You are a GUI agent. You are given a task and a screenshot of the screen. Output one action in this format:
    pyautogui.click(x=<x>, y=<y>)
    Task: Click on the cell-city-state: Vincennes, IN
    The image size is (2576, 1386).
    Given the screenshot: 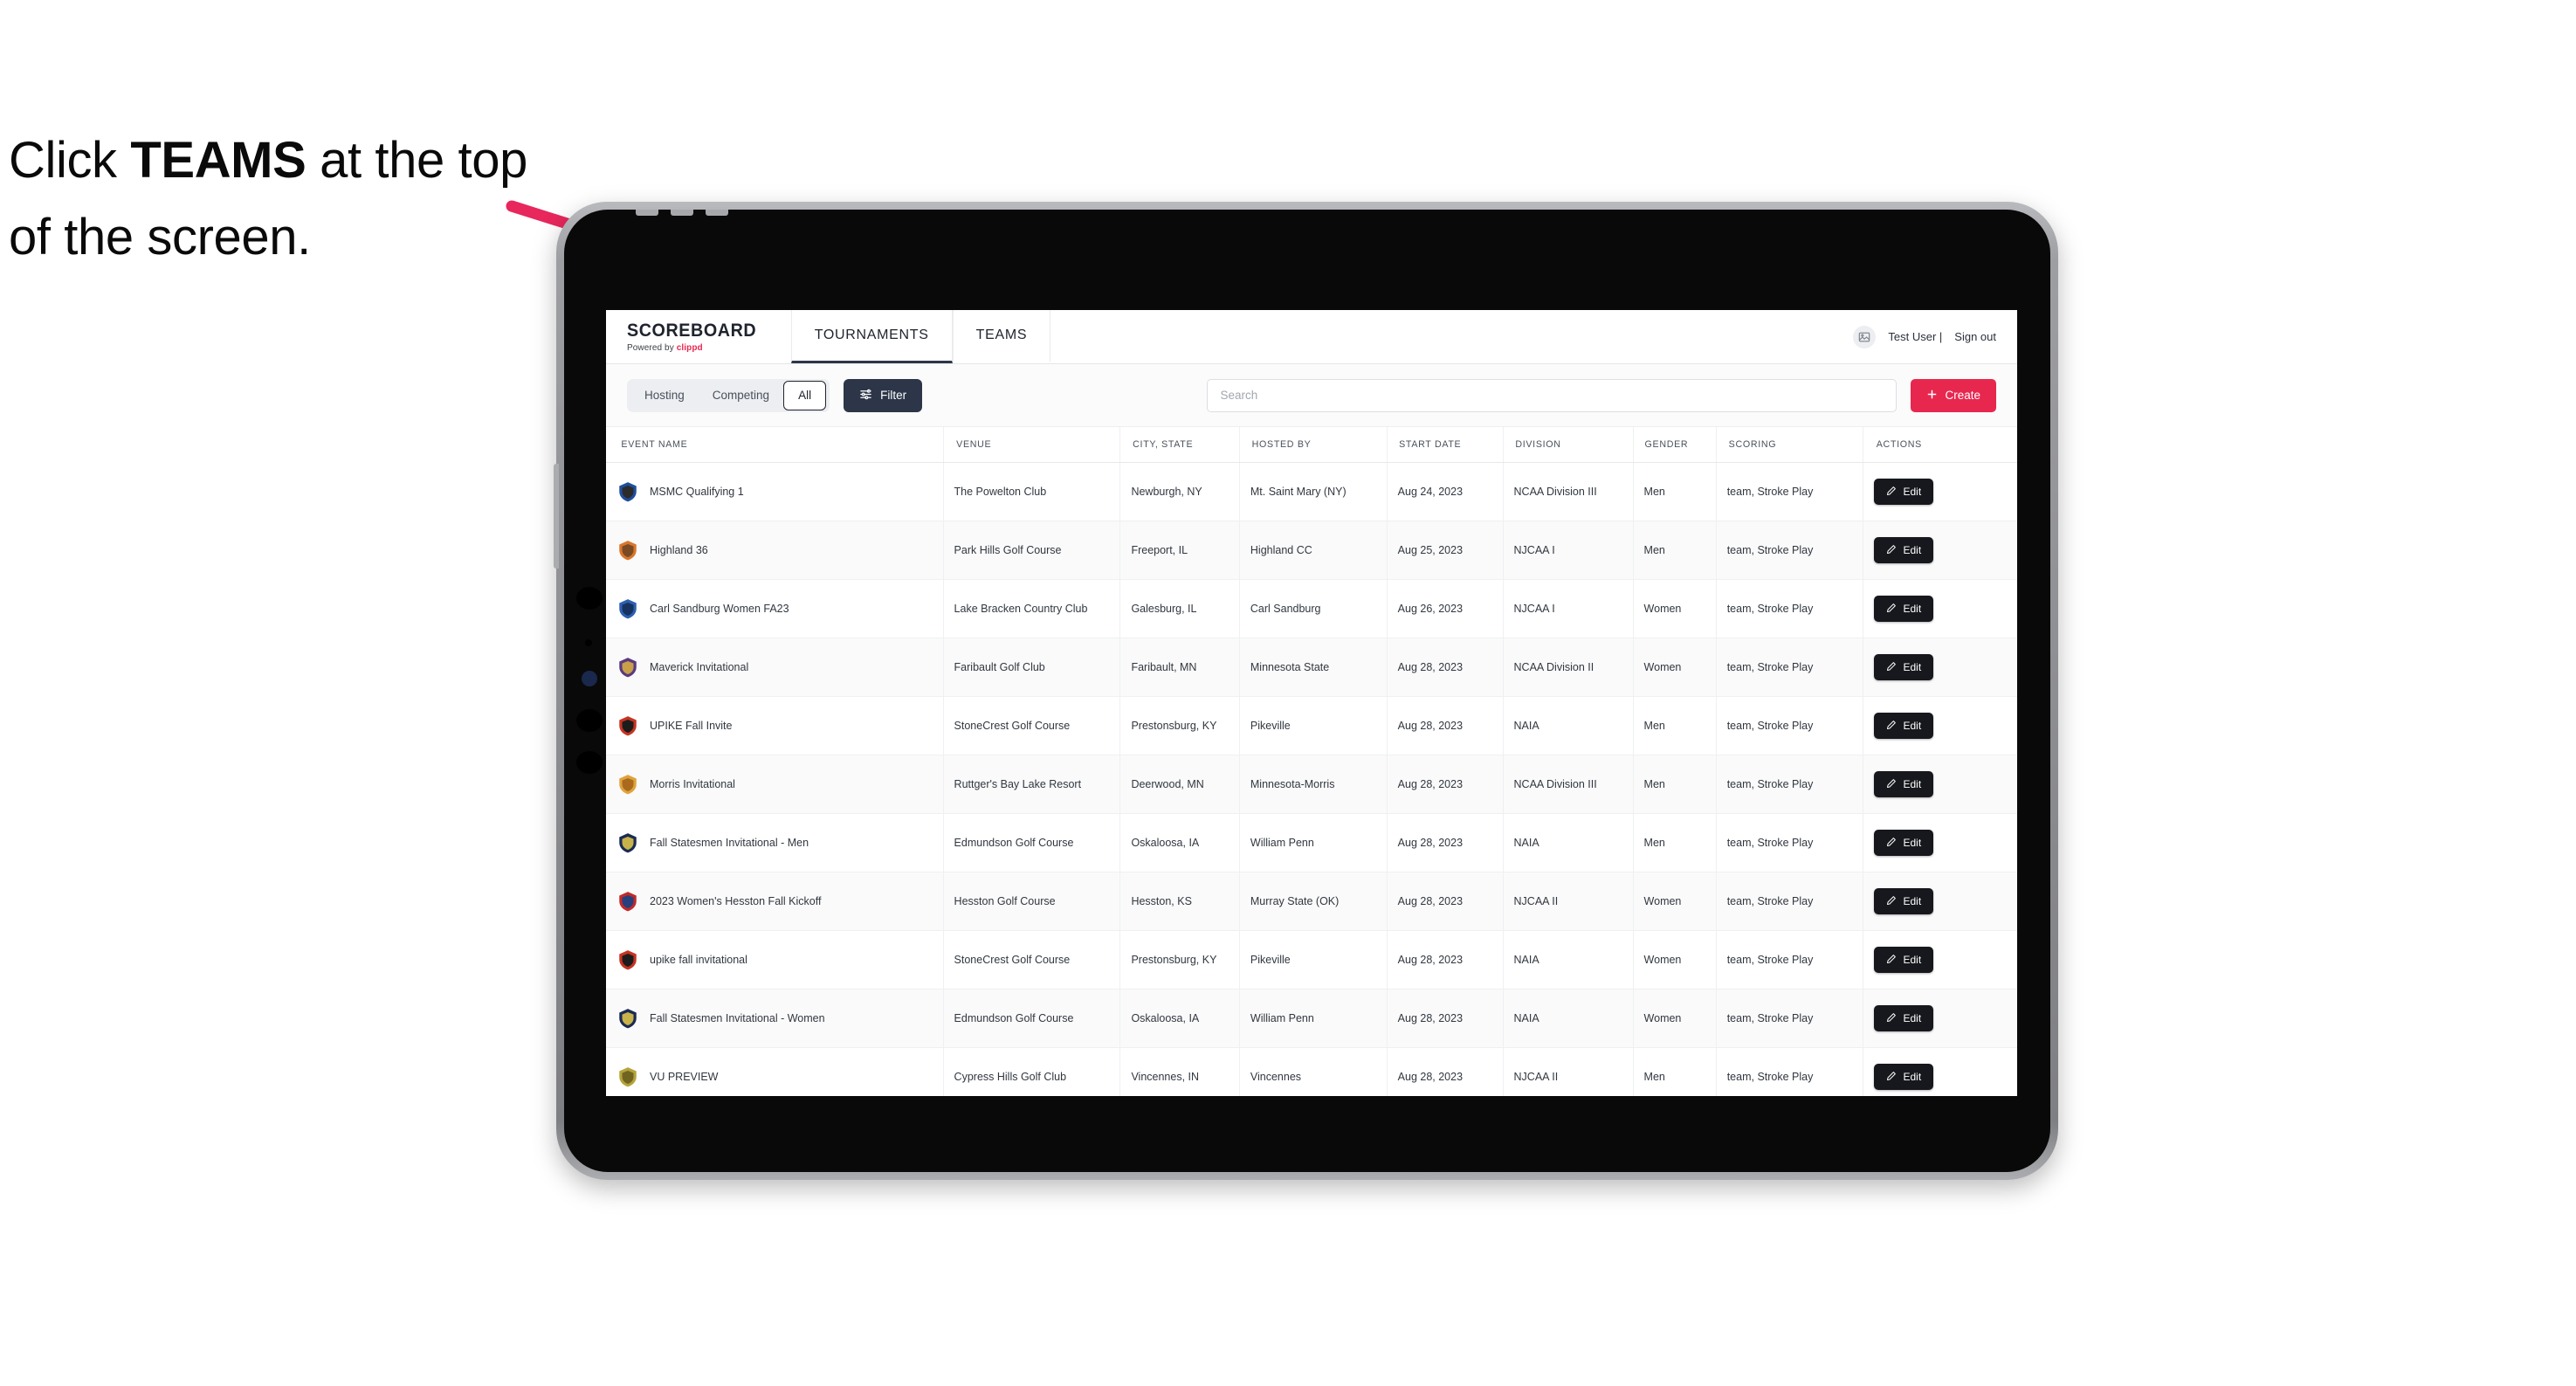 What is the action you would take?
    pyautogui.click(x=1179, y=1071)
    